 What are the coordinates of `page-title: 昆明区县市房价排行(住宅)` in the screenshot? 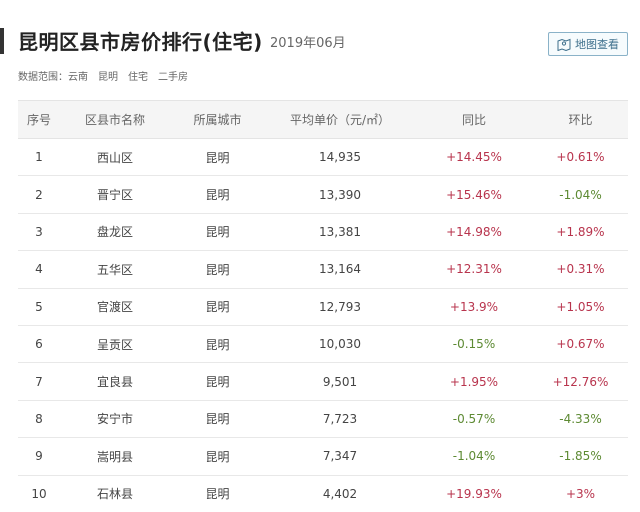 It's located at (140, 42).